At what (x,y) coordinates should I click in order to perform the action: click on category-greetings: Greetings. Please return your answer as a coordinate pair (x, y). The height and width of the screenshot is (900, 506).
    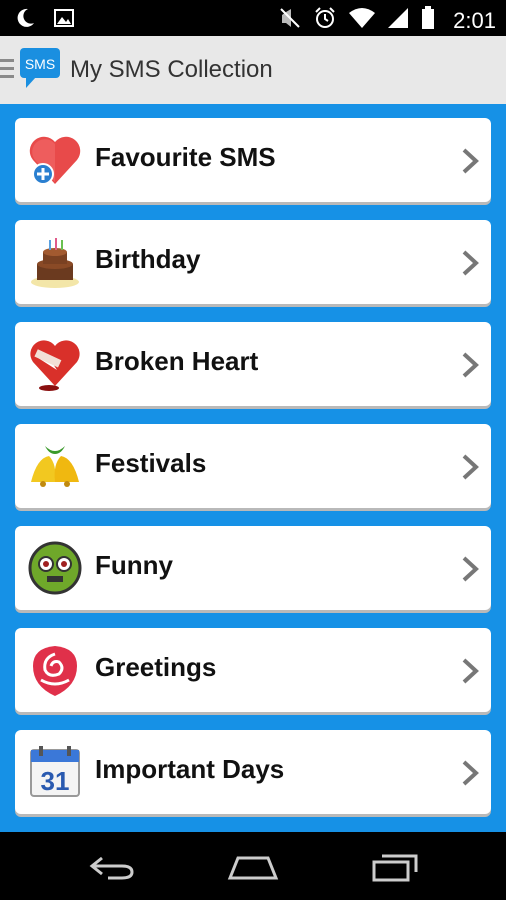
    Looking at the image, I should click on (253, 670).